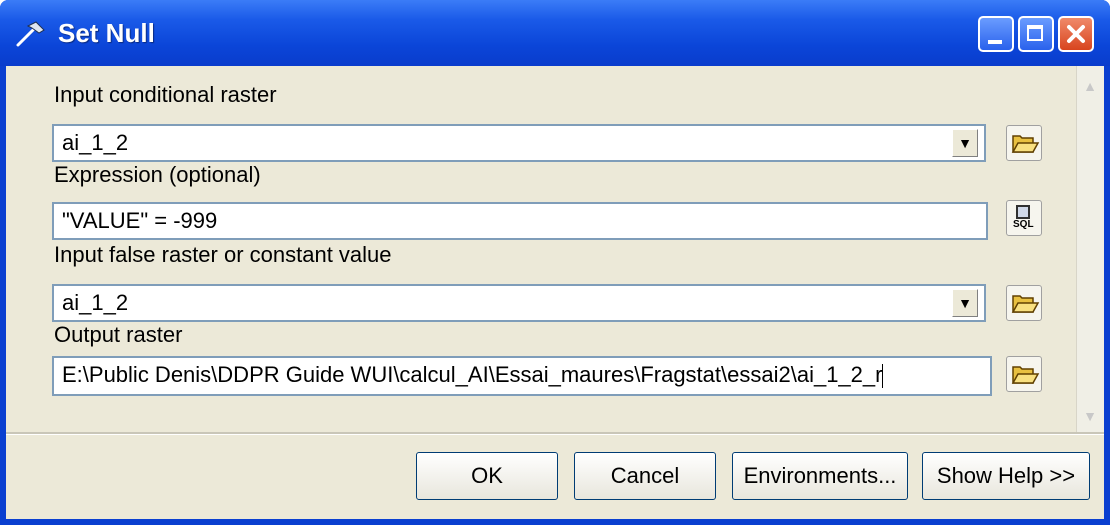  What do you see at coordinates (519, 143) in the screenshot?
I see `input-conditional-raster-combo: ai_1_2` at bounding box center [519, 143].